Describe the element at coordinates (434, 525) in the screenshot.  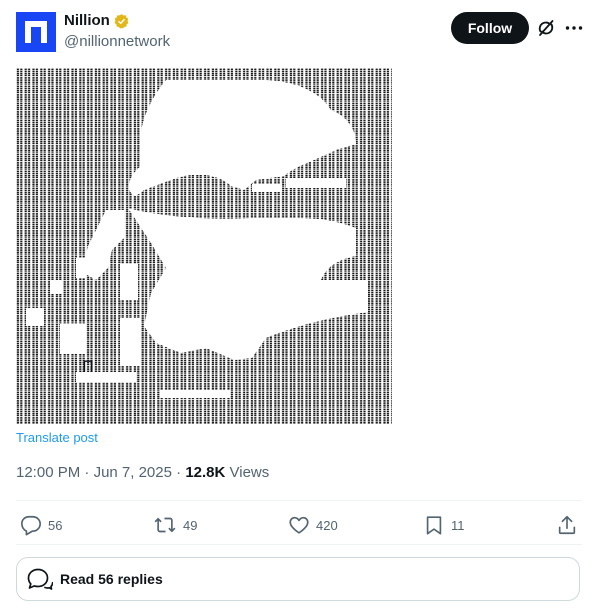
I see `bookmark-icon` at that location.